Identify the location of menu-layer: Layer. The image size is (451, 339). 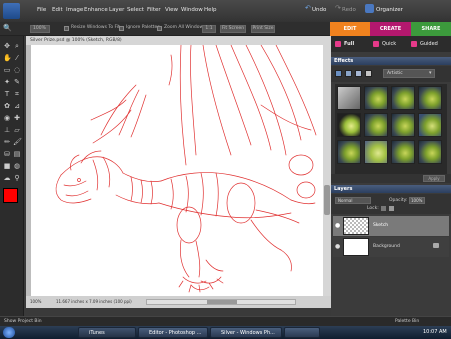
(116, 10).